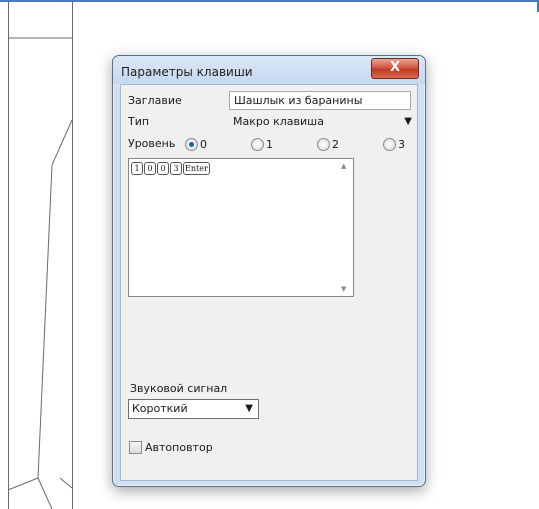  Describe the element at coordinates (335, 144) in the screenshot. I see `level-radio-label: 2` at that location.